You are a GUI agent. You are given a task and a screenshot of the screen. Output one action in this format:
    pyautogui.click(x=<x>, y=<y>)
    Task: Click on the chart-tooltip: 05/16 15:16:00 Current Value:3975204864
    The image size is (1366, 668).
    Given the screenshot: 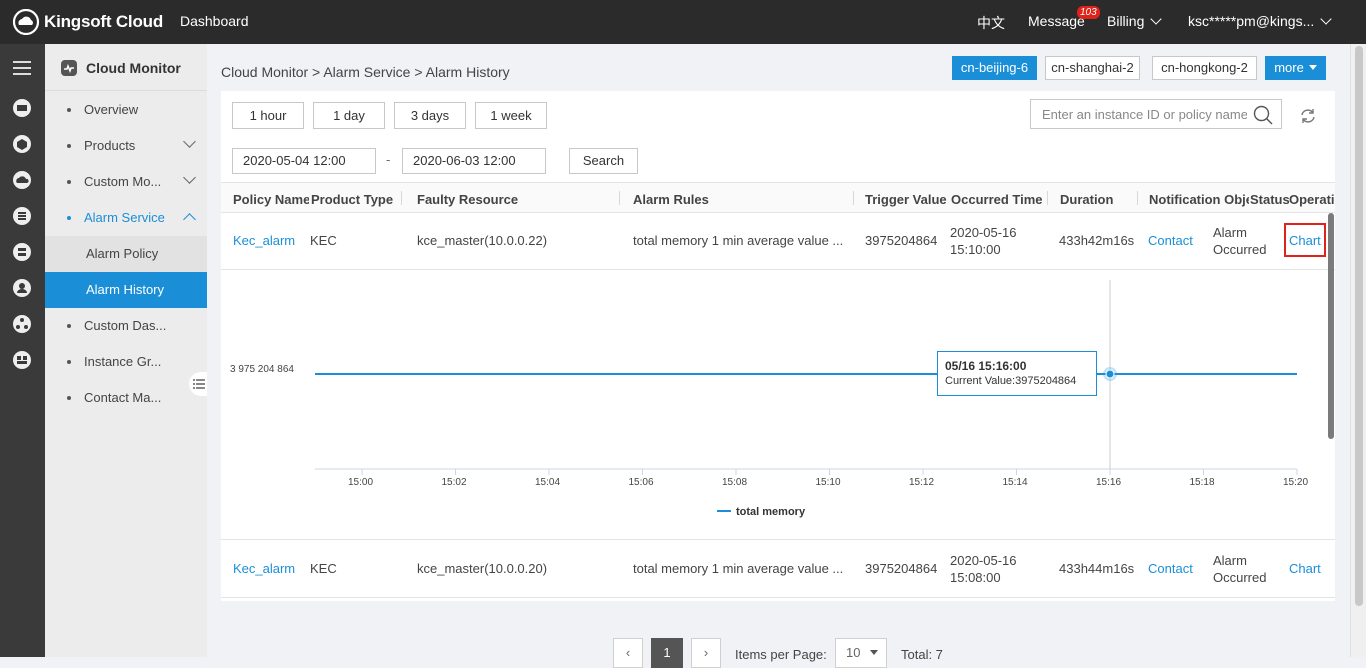 What is the action you would take?
    pyautogui.click(x=1017, y=373)
    